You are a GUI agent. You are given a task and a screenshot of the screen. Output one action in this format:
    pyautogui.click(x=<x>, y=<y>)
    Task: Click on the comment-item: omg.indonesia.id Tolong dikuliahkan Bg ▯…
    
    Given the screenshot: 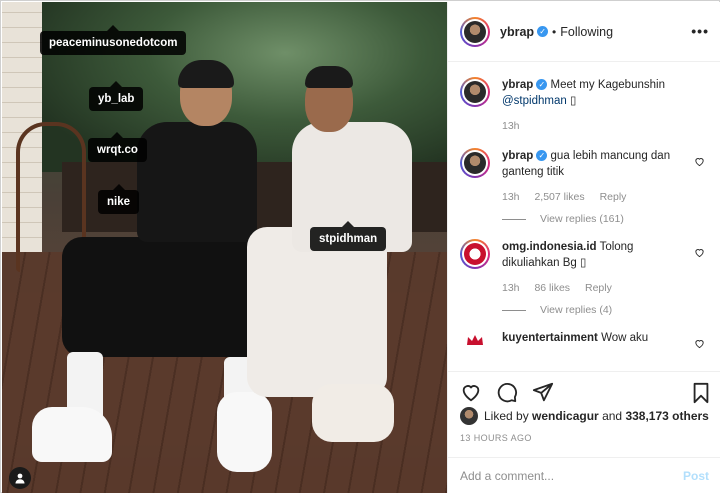 What is the action you would take?
    pyautogui.click(x=584, y=267)
    